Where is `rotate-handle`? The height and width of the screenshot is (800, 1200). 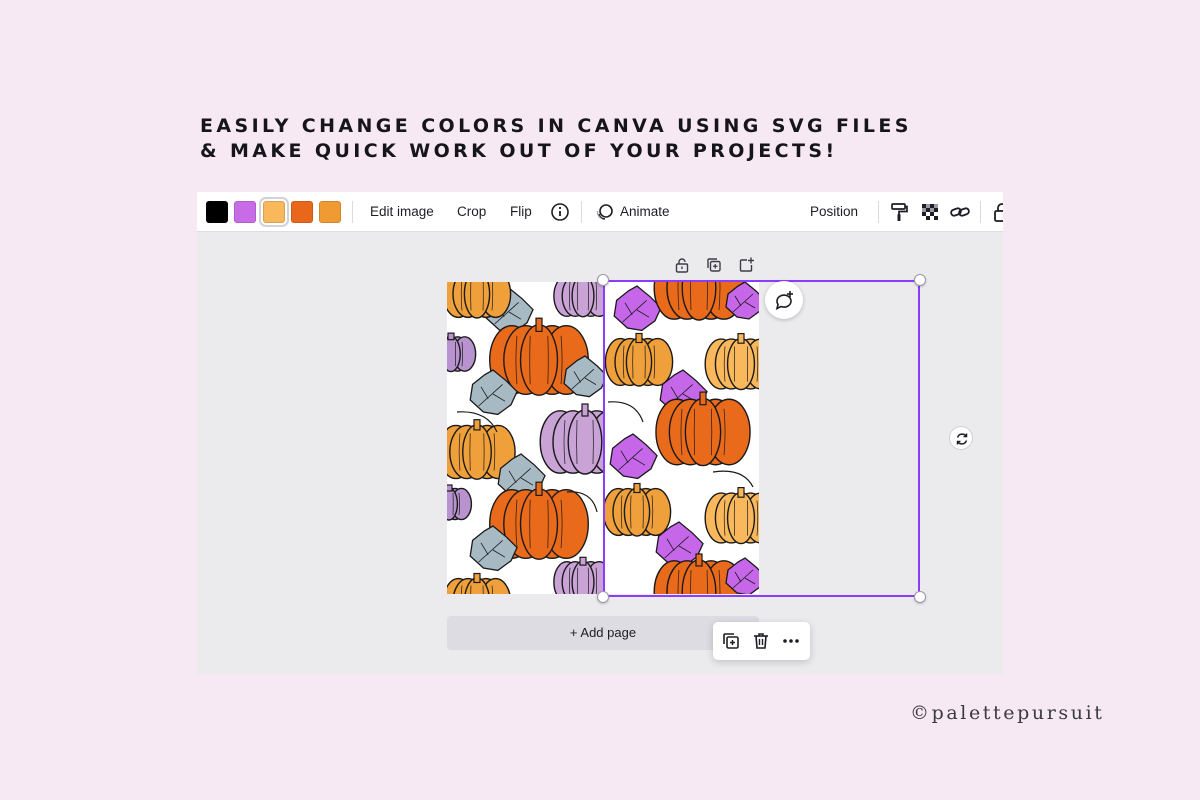 rotate-handle is located at coordinates (961, 438).